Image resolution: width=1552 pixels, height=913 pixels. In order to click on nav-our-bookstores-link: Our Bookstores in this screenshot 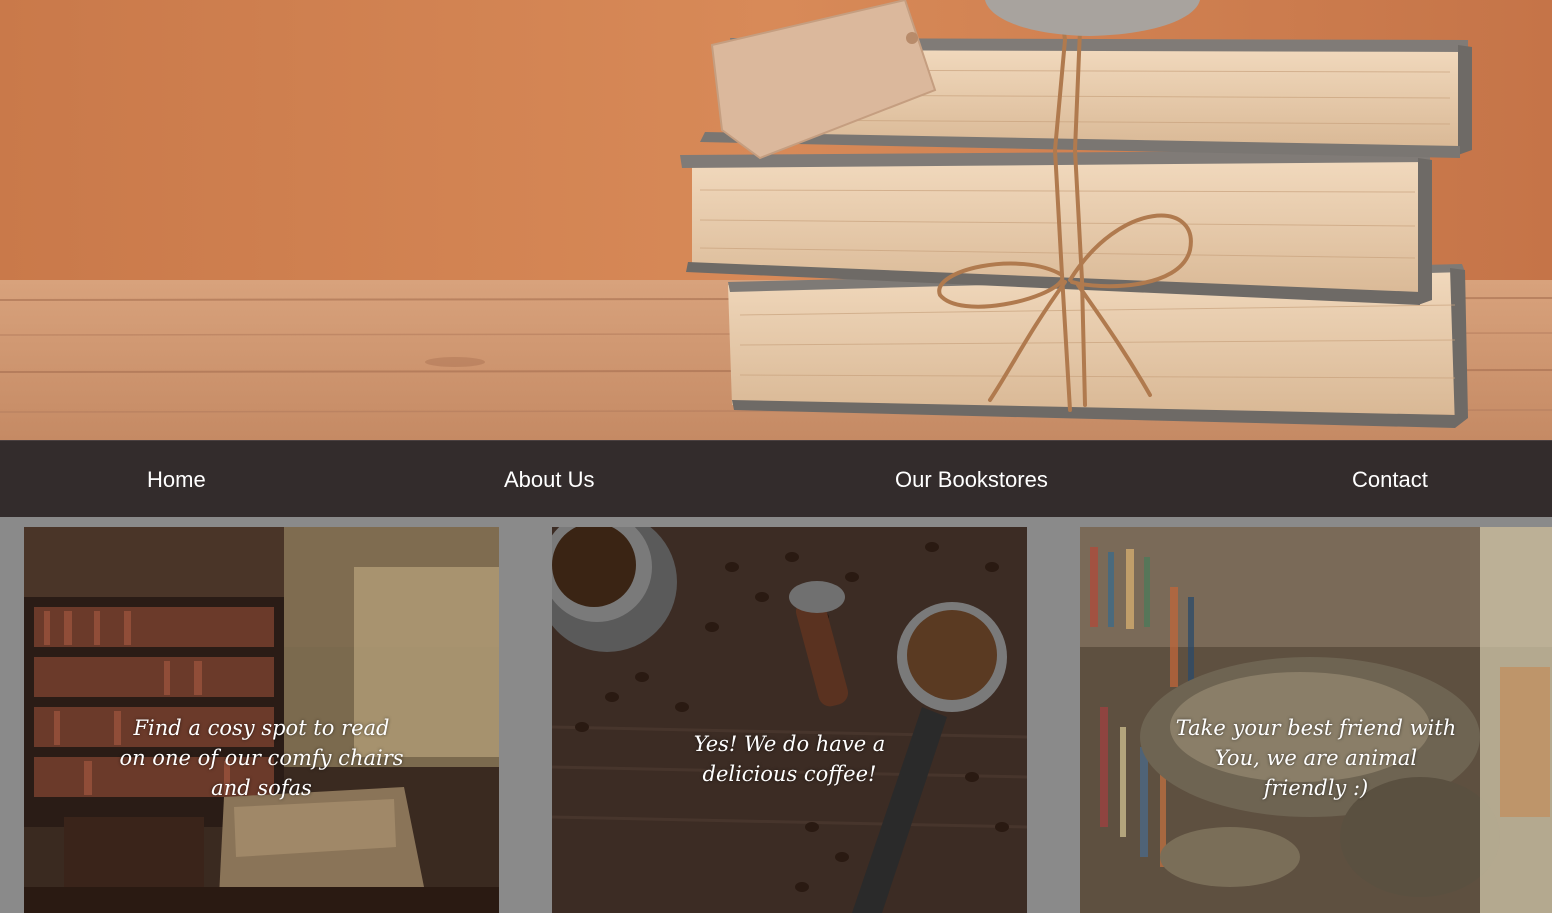, I will do `click(971, 479)`.